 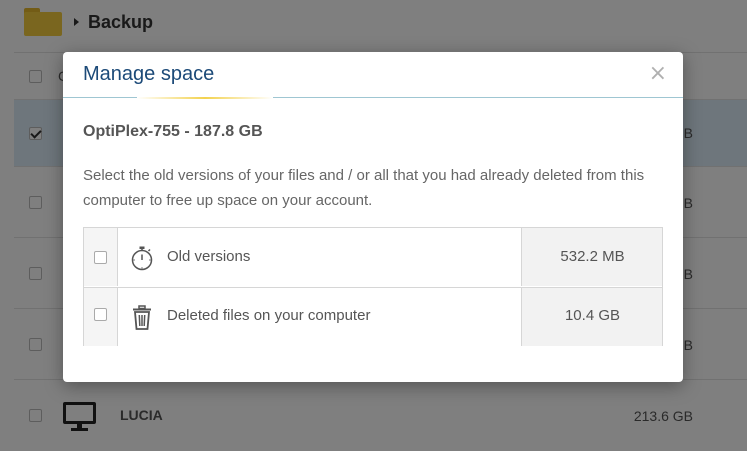 I want to click on option-size: 532.2 MB, so click(x=592, y=256).